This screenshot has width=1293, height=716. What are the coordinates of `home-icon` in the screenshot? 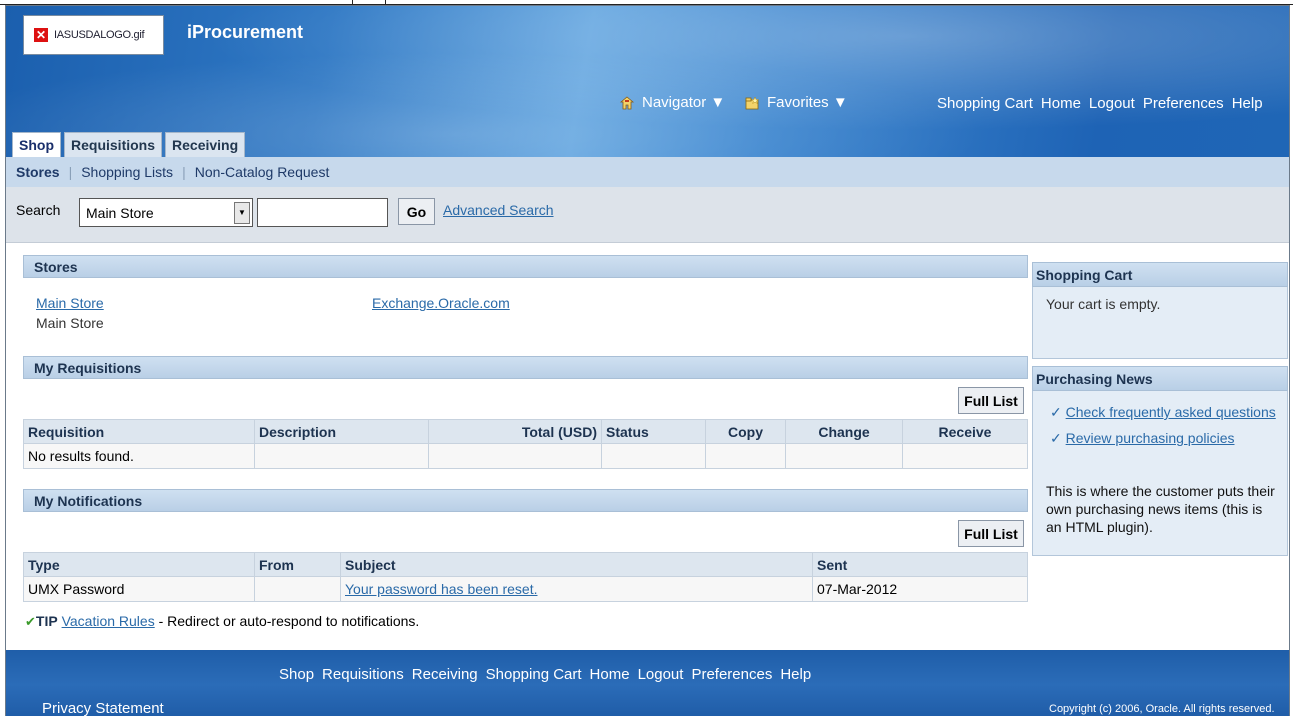 It's located at (627, 102).